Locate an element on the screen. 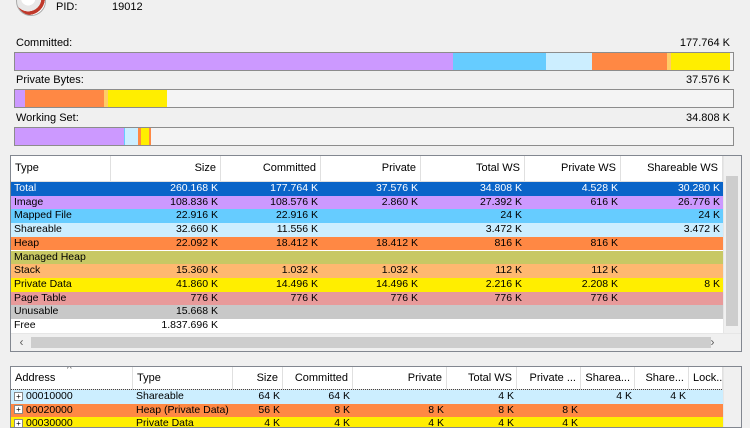 Image resolution: width=750 pixels, height=428 pixels. details-column-header-type: Type is located at coordinates (183, 378).